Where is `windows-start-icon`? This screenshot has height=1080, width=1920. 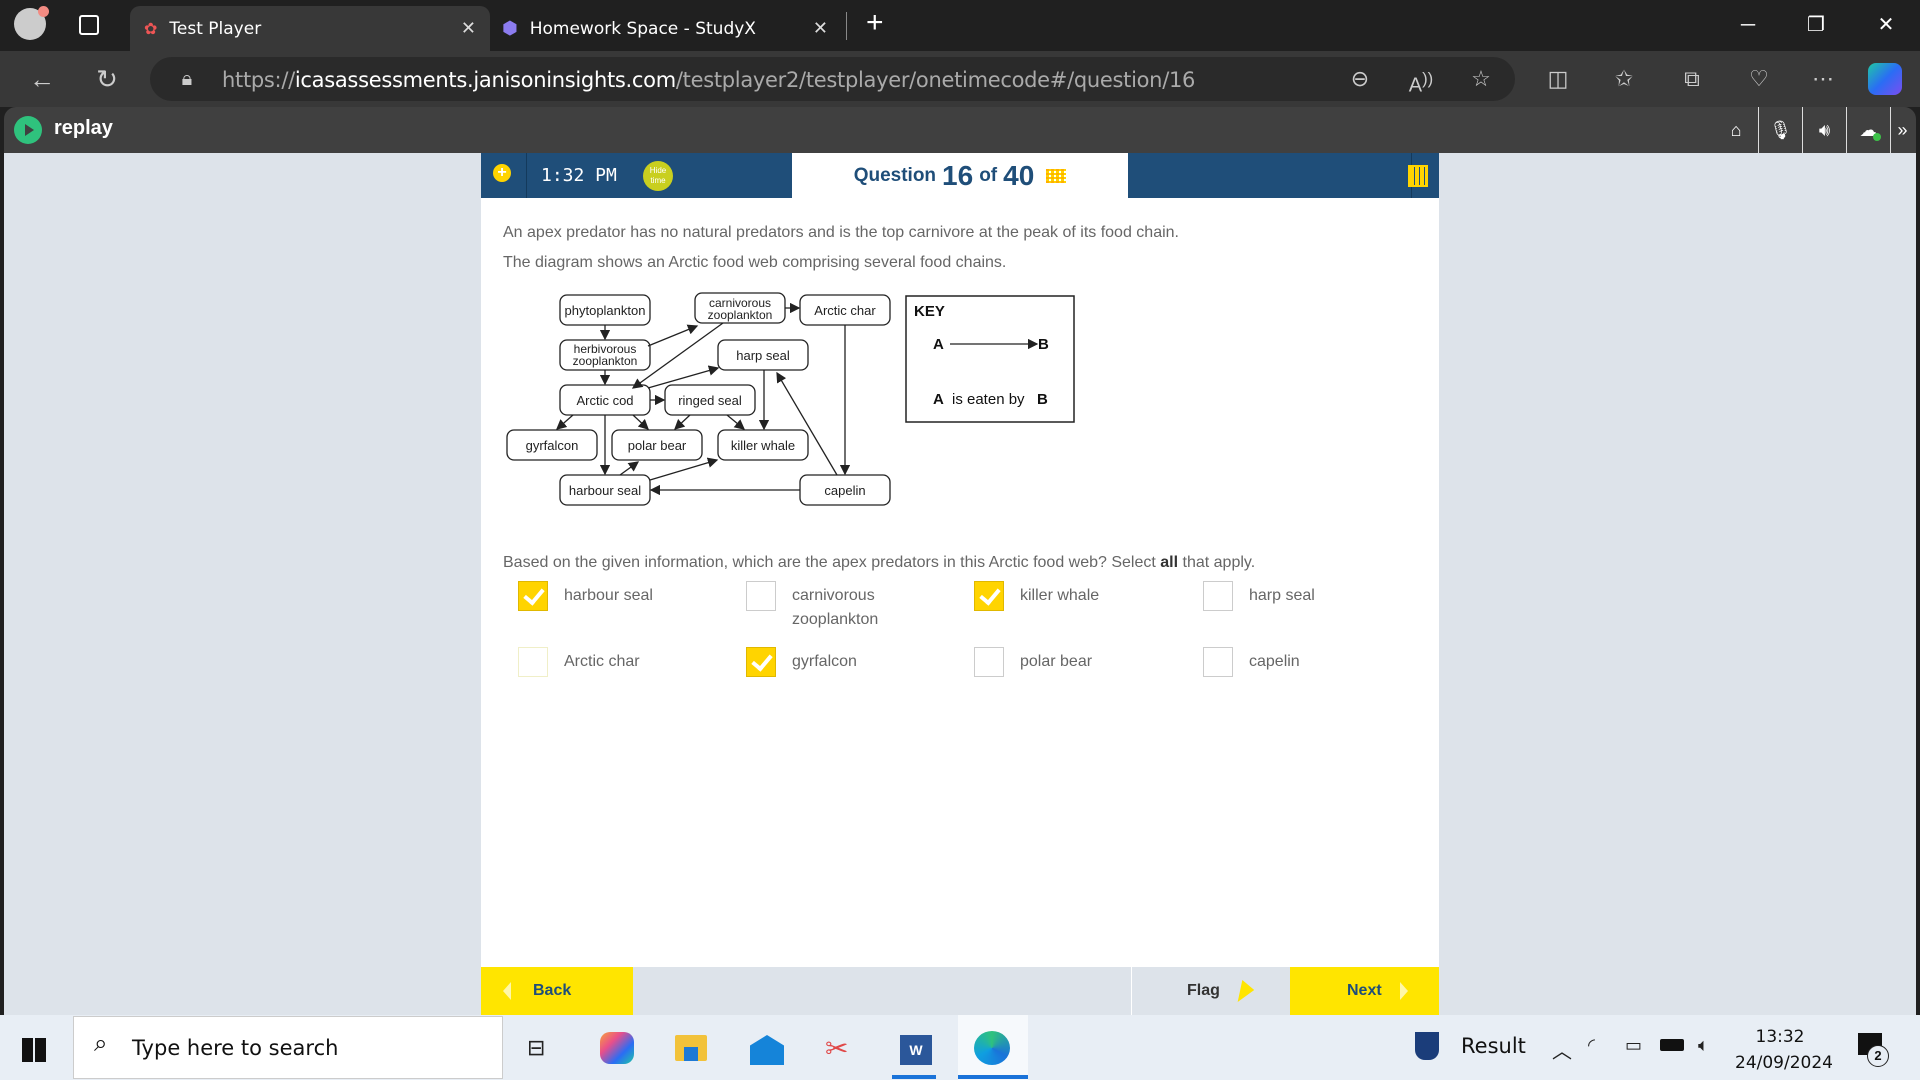 windows-start-icon is located at coordinates (34, 1050).